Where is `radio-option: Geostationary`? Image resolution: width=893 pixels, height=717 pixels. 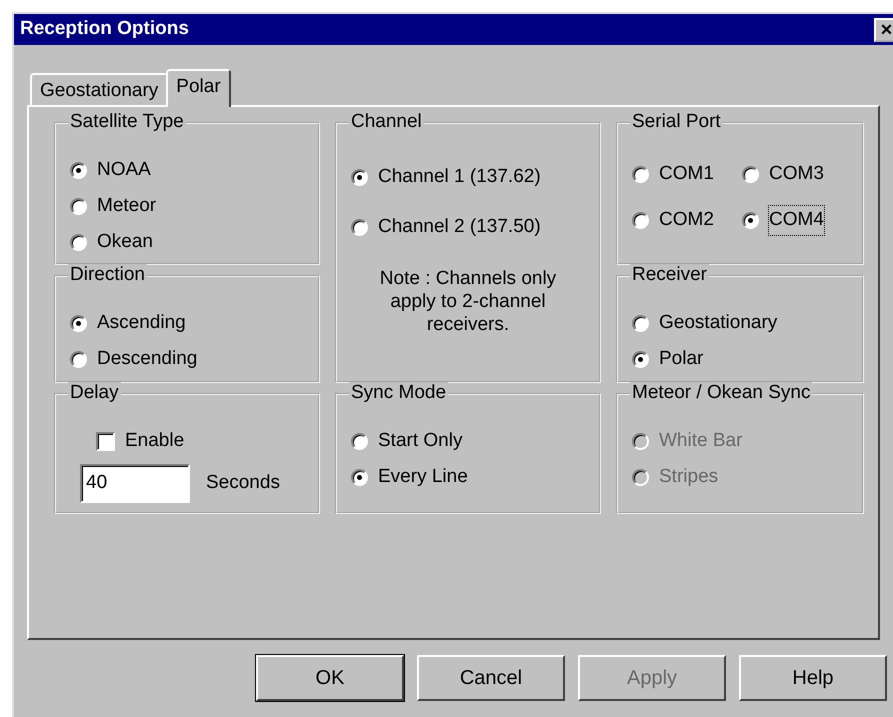
radio-option: Geostationary is located at coordinates (740, 324).